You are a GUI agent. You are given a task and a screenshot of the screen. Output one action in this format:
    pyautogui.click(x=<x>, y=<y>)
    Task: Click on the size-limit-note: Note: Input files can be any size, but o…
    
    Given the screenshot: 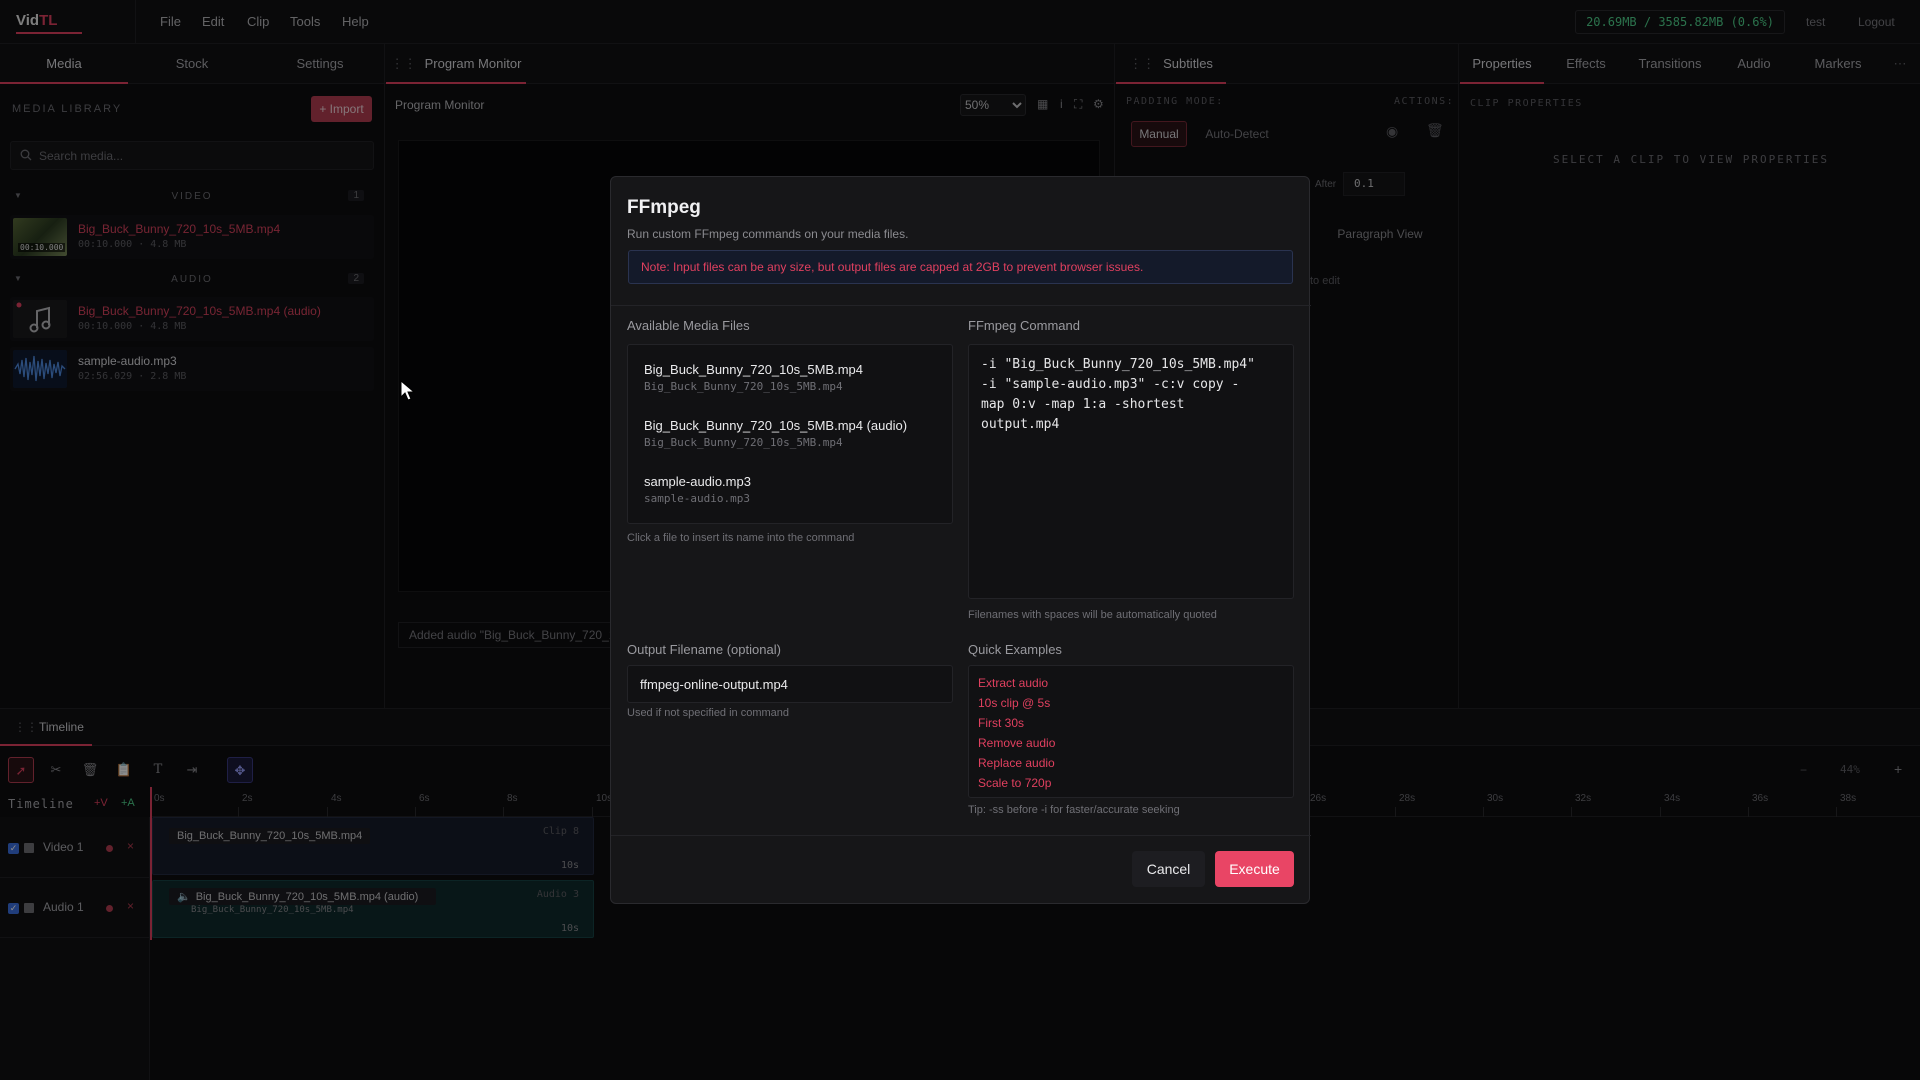 What is the action you would take?
    pyautogui.click(x=960, y=267)
    